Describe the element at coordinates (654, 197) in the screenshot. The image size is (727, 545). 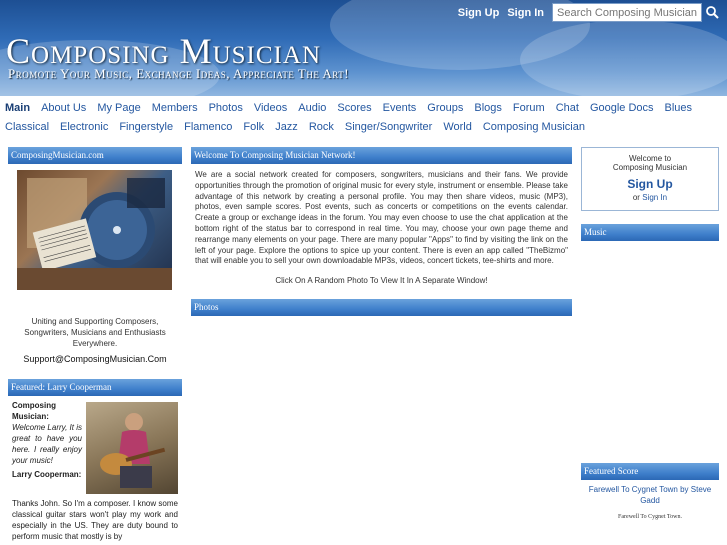
I see `signin-link: Sign In` at that location.